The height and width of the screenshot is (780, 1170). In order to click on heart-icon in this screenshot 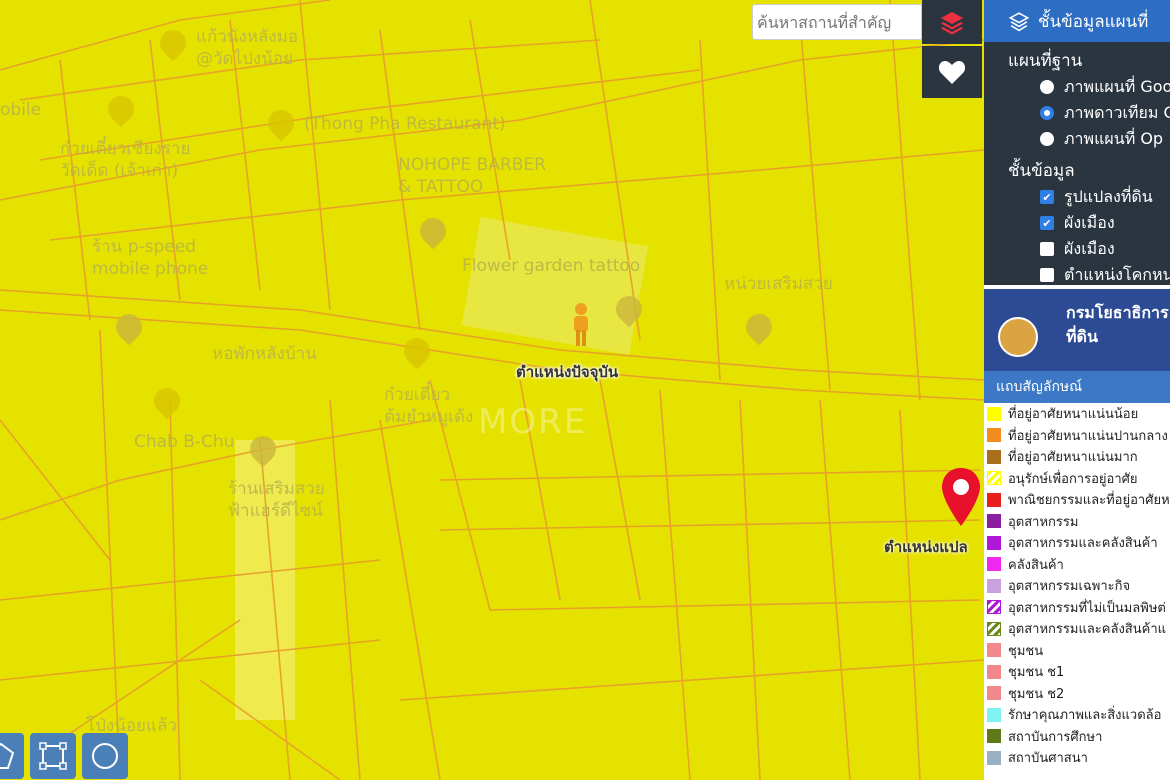, I will do `click(952, 72)`.